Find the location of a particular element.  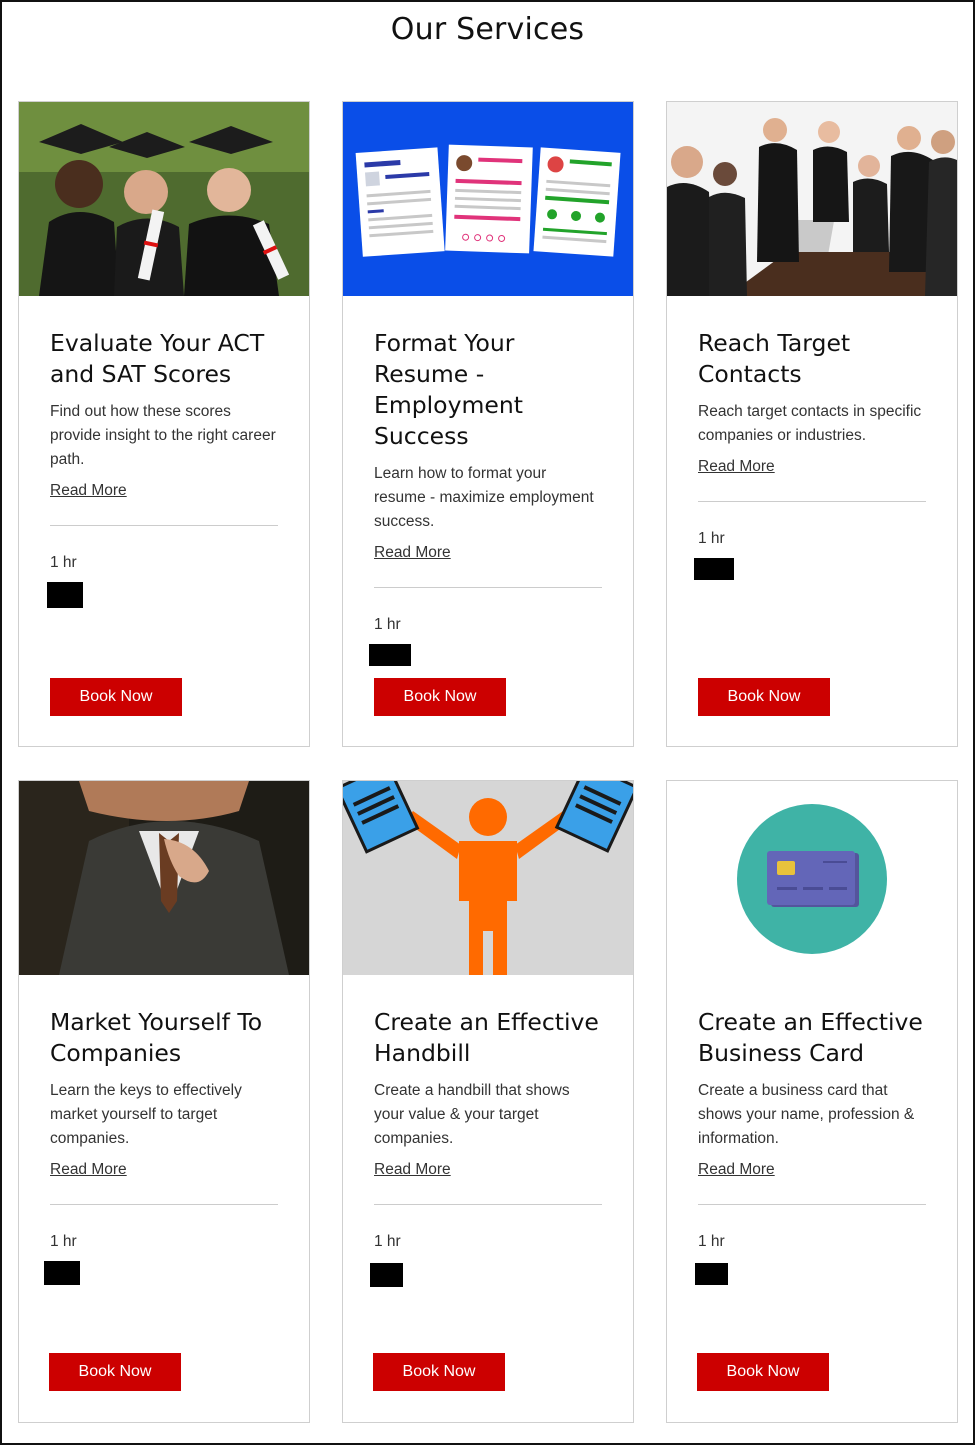

service-title: Format Your Resume - Employment Success is located at coordinates (448, 389).